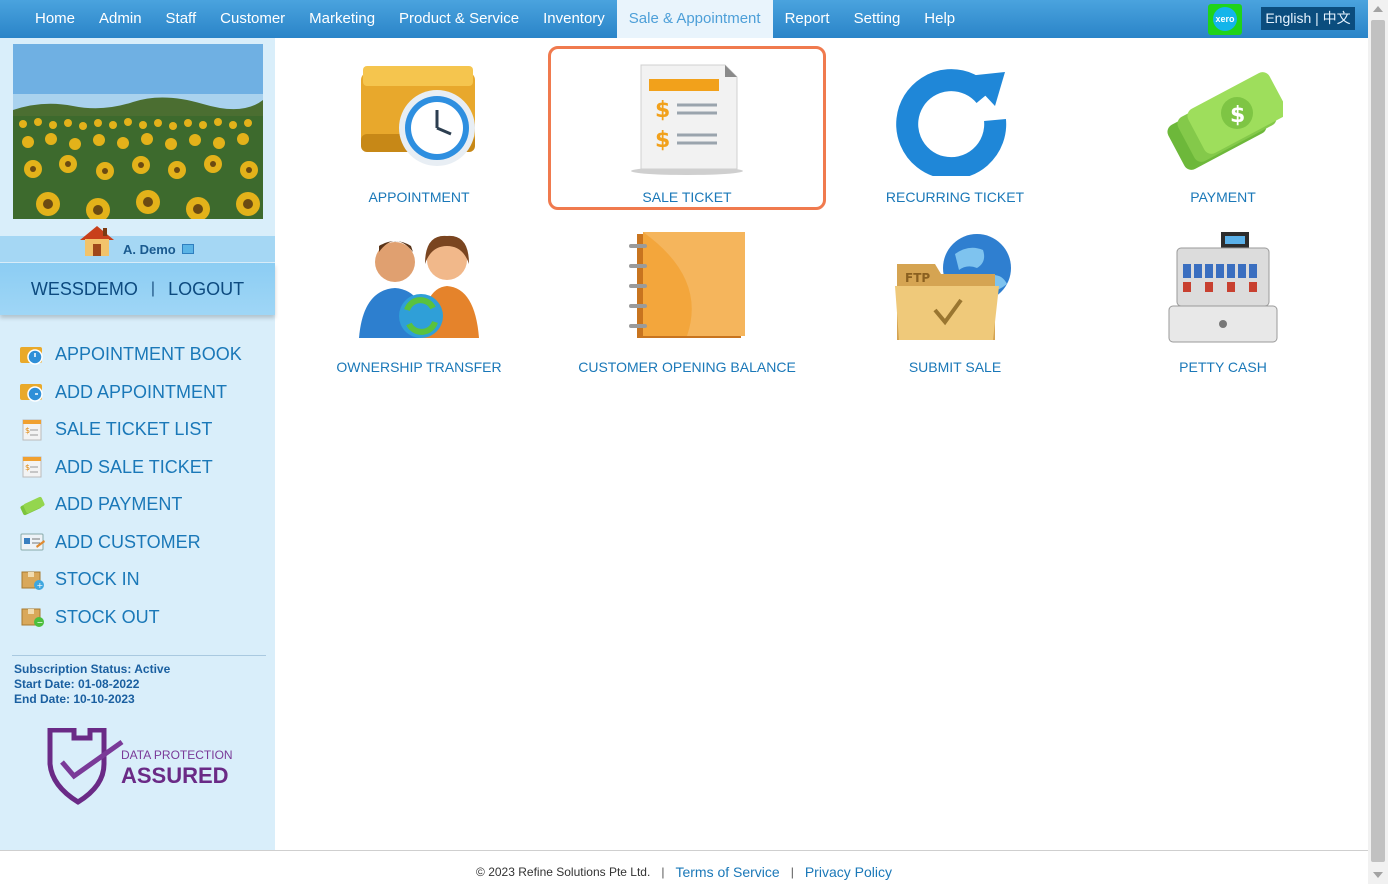 The height and width of the screenshot is (884, 1388). What do you see at coordinates (175, 775) in the screenshot?
I see `badge-line2: ASSURED` at bounding box center [175, 775].